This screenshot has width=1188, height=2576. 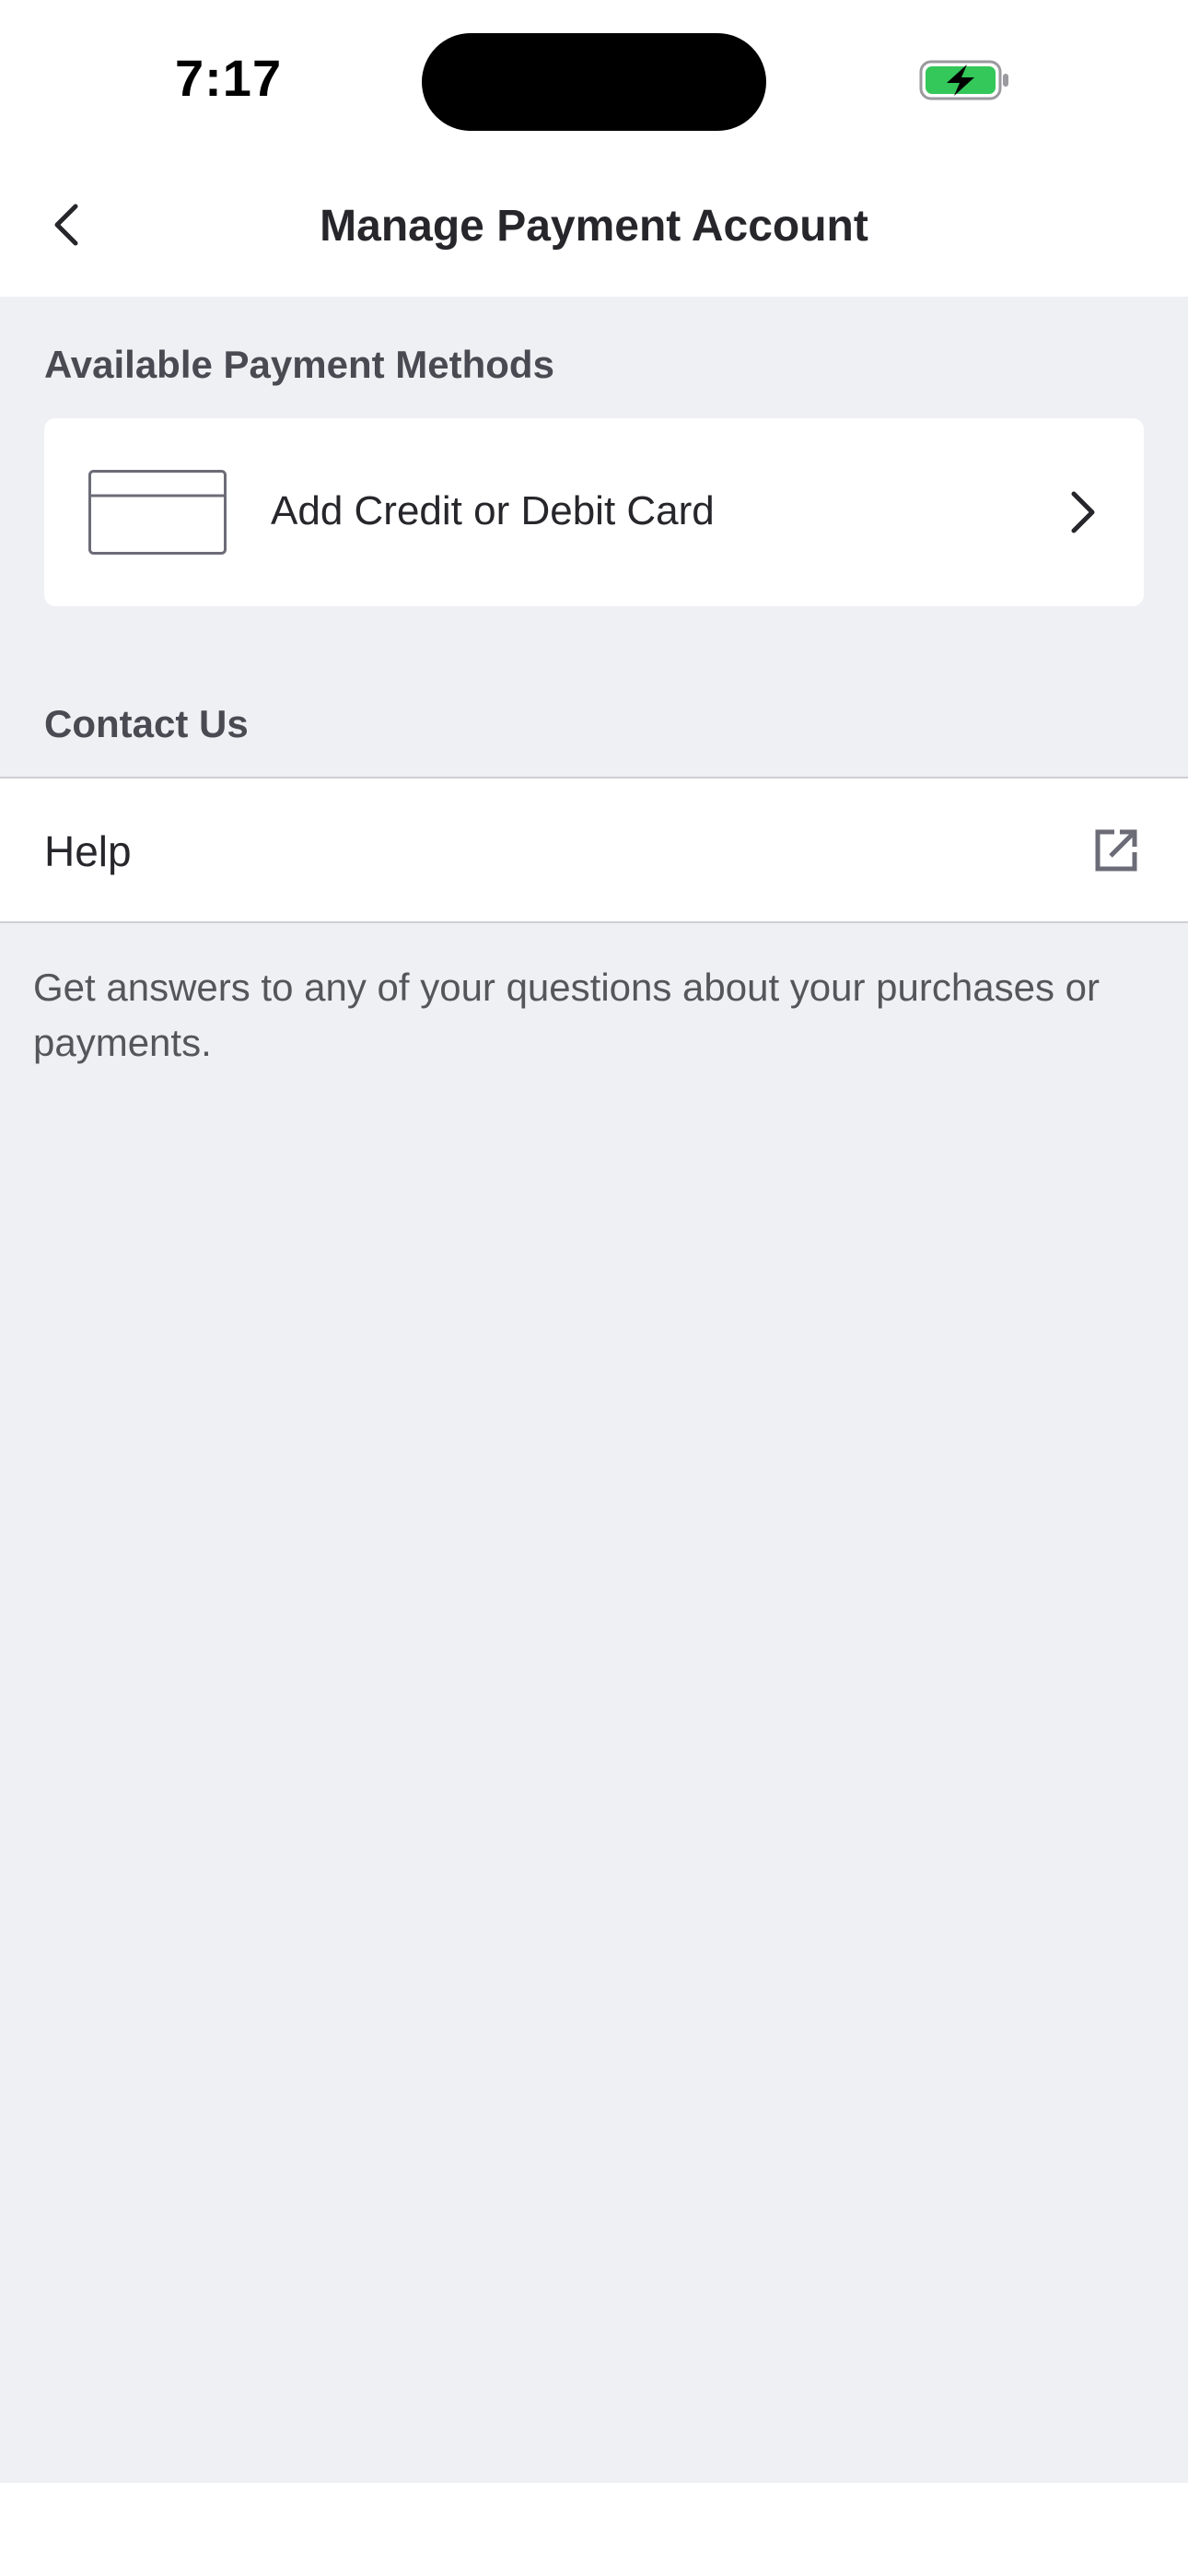 What do you see at coordinates (146, 723) in the screenshot?
I see `section-header-contact-us: Contact Us` at bounding box center [146, 723].